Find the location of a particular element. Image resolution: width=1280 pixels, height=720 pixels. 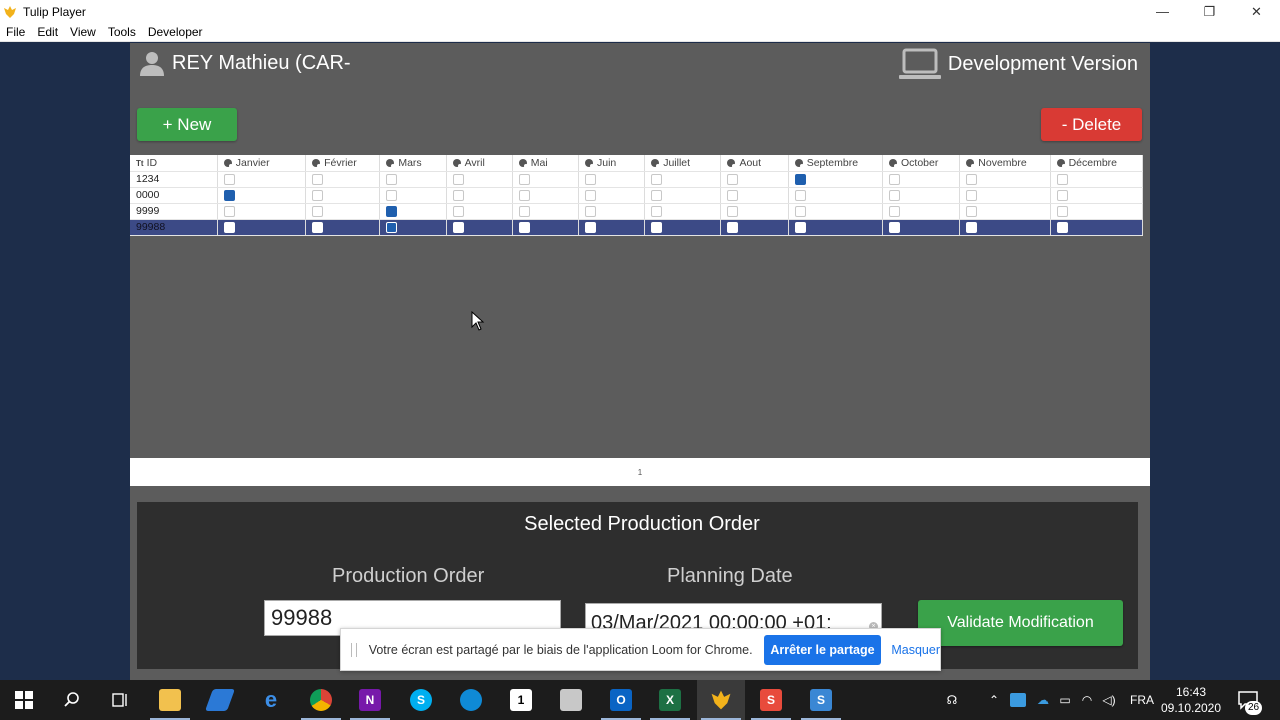

onedrive-app-icon is located at coordinates (471, 700).